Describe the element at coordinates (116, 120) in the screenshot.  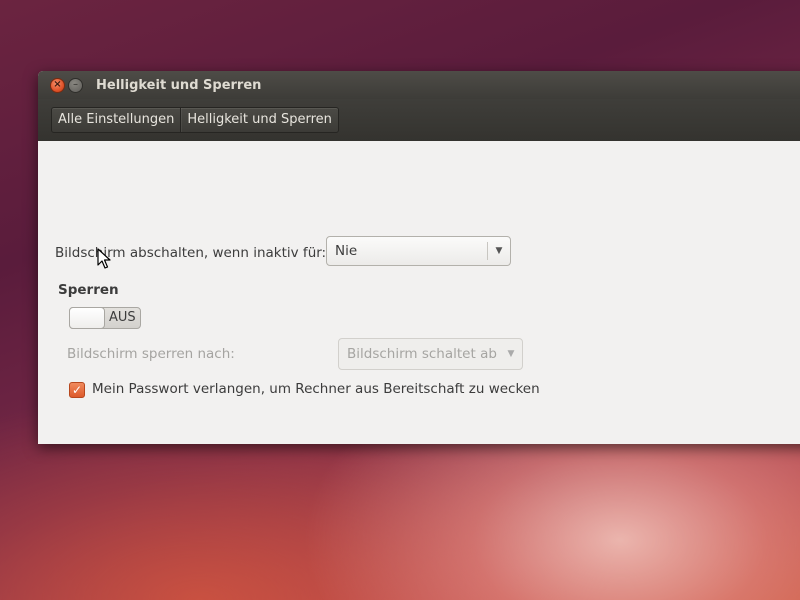
I see `breadcrumb-all-settings: Alle Einstellungen` at that location.